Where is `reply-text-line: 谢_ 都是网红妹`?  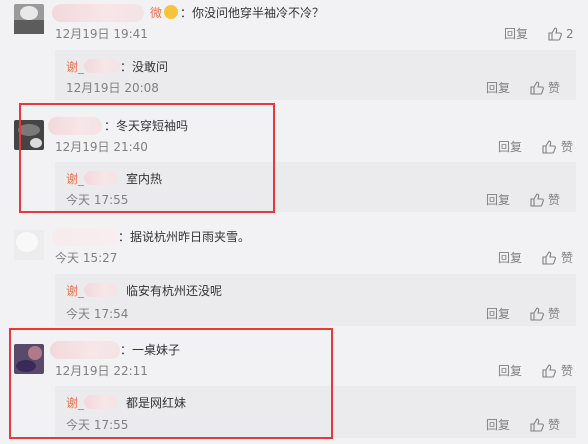
reply-text-line: 谢_ 都是网红妹 is located at coordinates (126, 403).